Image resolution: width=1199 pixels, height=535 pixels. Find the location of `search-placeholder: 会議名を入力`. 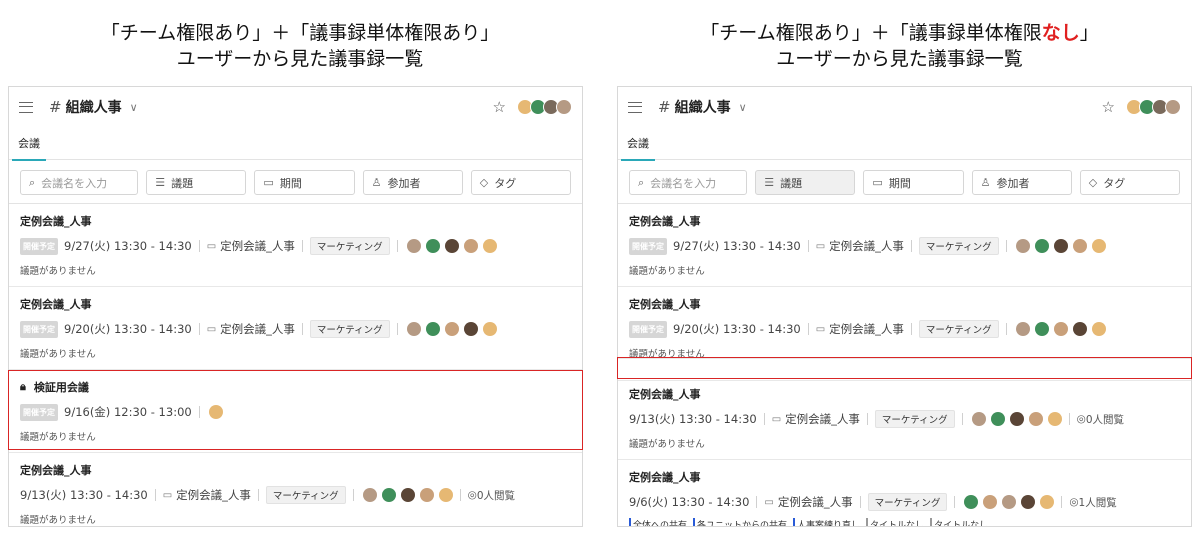

search-placeholder: 会議名を入力 is located at coordinates (683, 183).